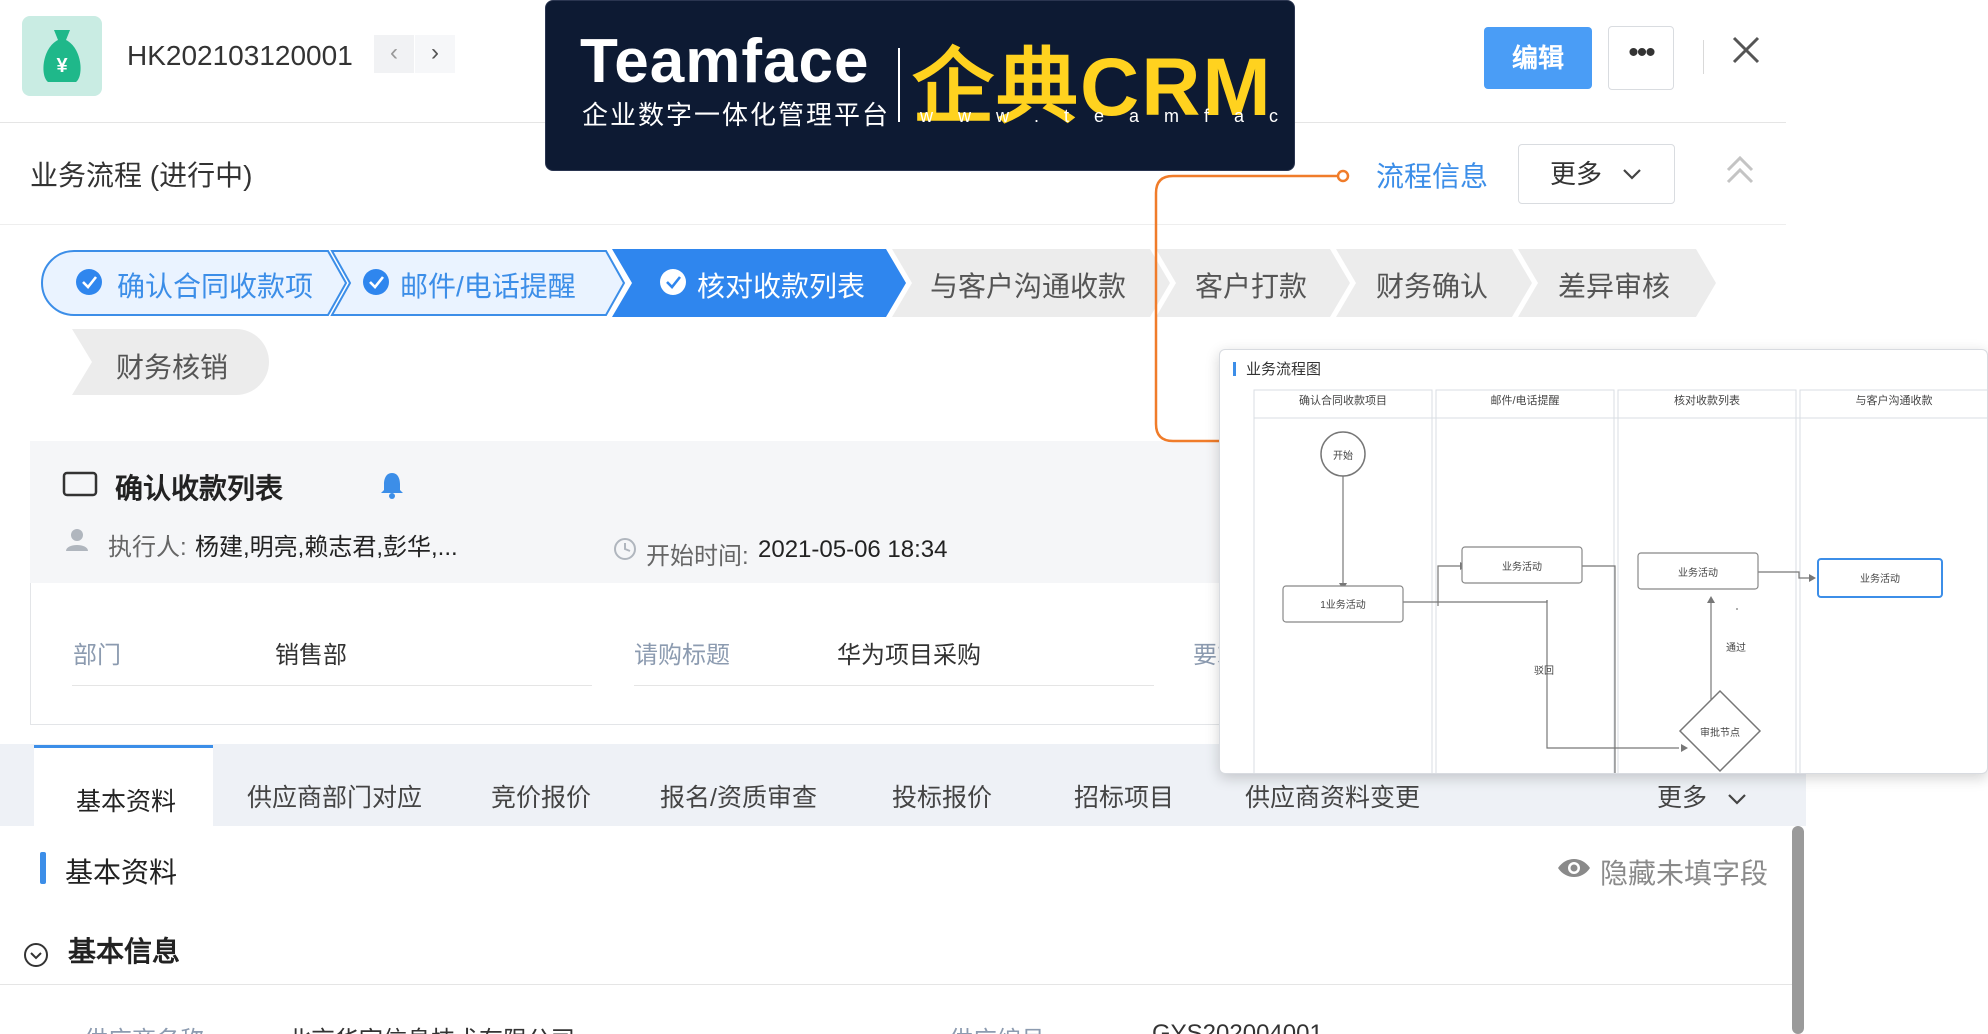 This screenshot has height=1034, width=1988. I want to click on start-node: 开始, so click(1343, 456).